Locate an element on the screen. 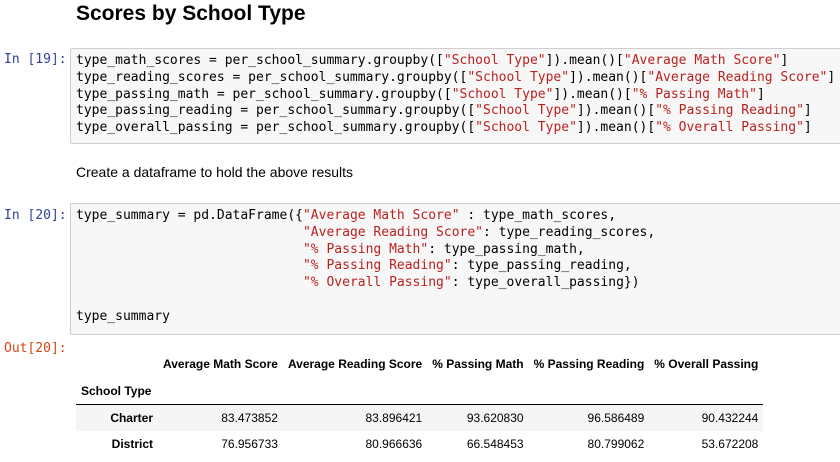 The height and width of the screenshot is (462, 840). index-name-row: School Type is located at coordinates (420, 391).